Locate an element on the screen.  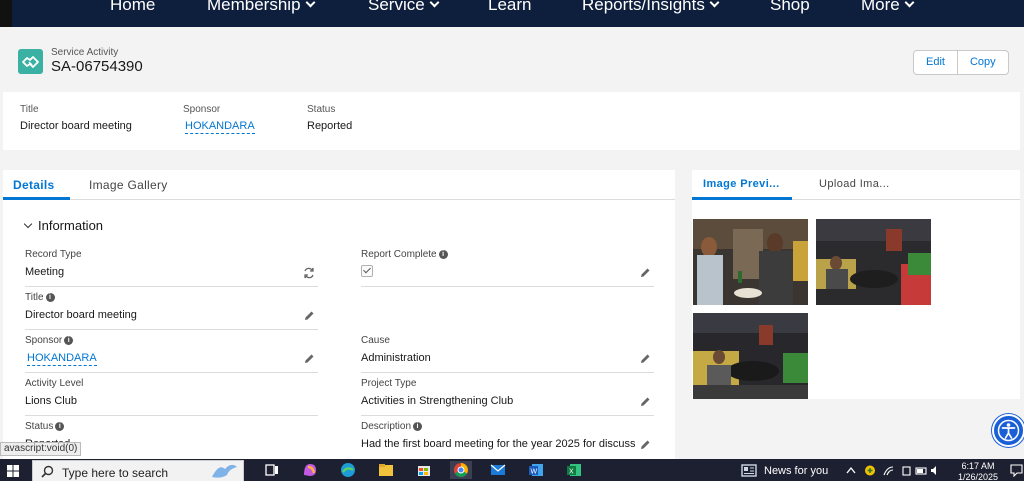
nav-item-shop: Shop is located at coordinates (790, 7).